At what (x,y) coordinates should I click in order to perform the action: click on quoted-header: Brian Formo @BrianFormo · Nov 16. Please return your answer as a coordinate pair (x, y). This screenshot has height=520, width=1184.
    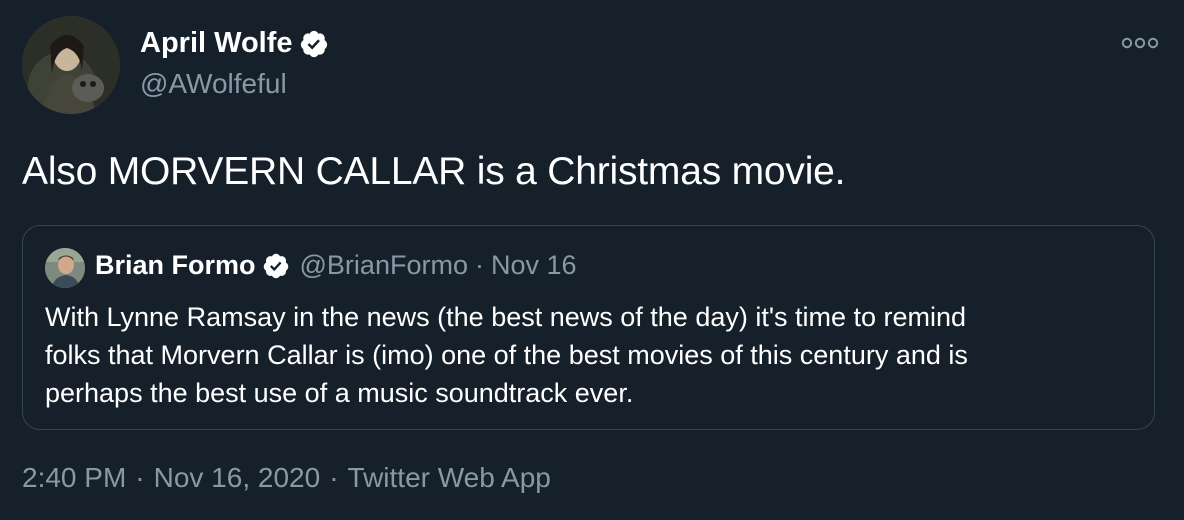
    Looking at the image, I should click on (336, 265).